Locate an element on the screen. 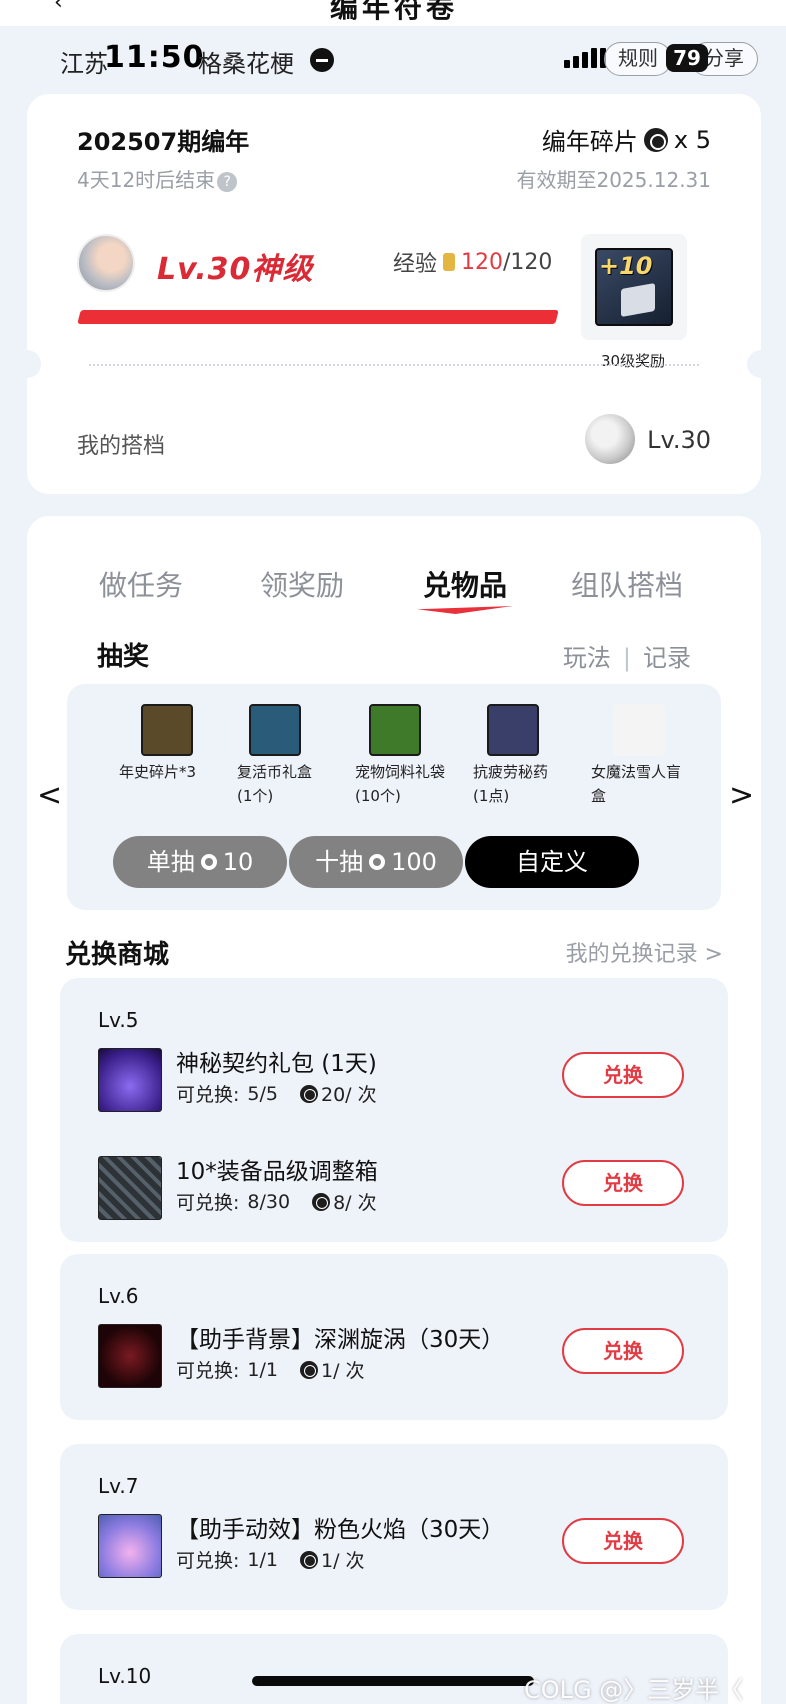  validity-date: 有效期至2025.12.31 is located at coordinates (613, 180).